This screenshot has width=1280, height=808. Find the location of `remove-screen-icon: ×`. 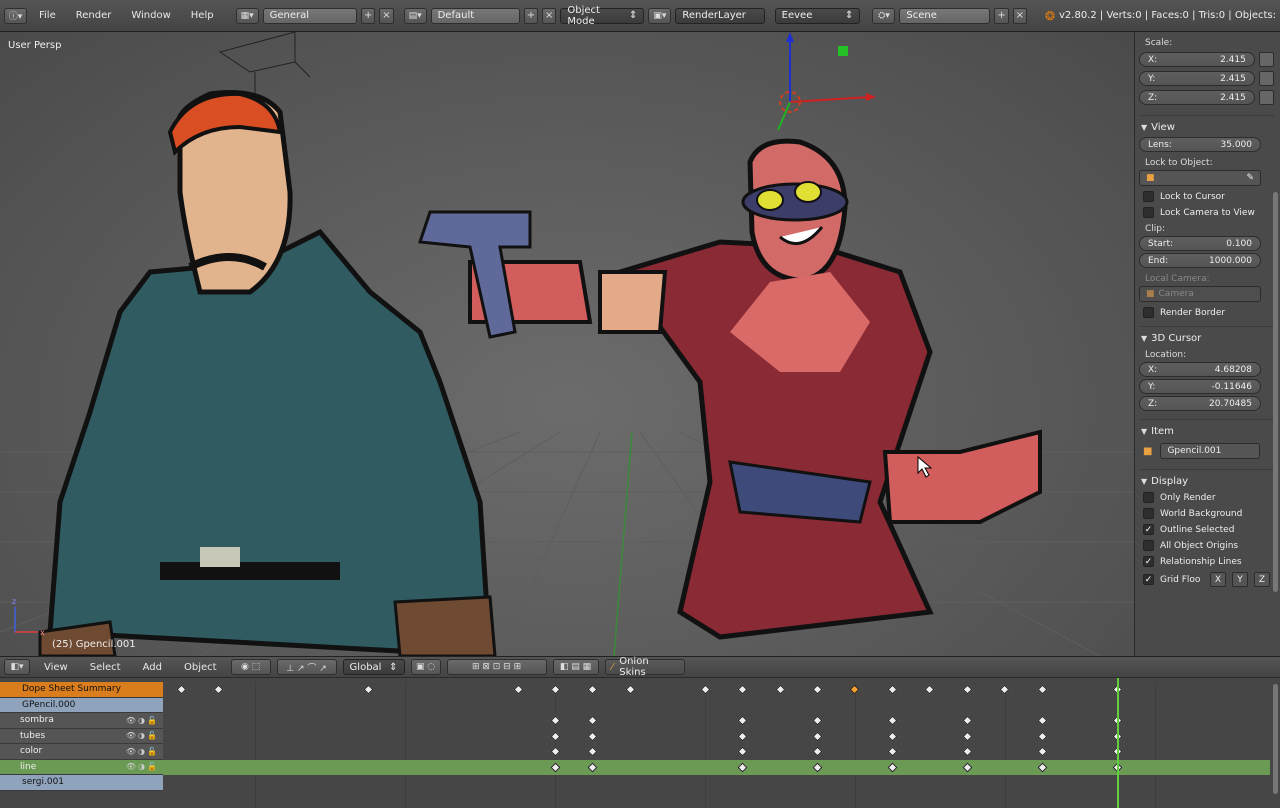

remove-screen-icon: × is located at coordinates (386, 15).